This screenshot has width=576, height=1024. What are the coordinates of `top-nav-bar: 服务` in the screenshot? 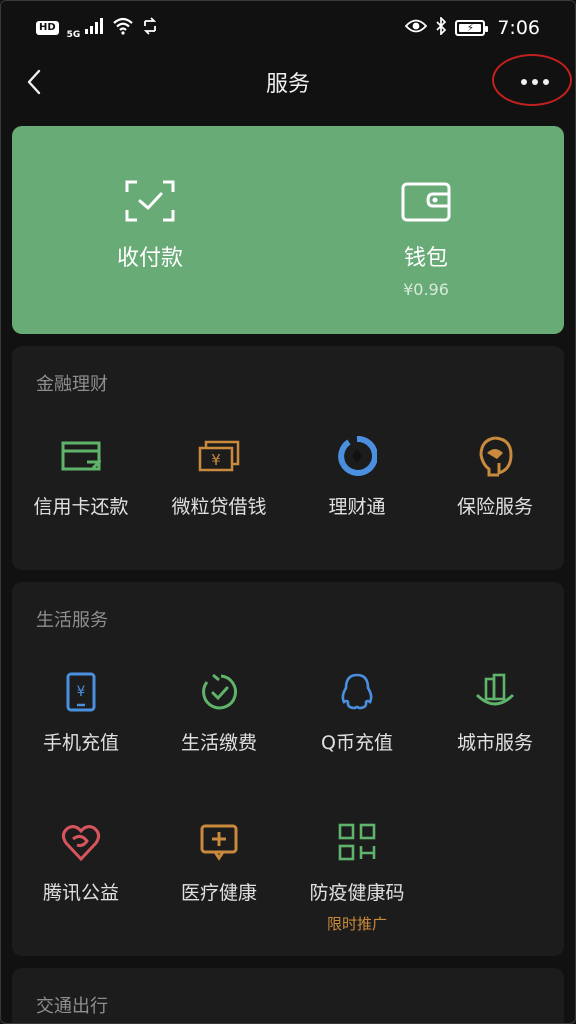 It's located at (288, 82).